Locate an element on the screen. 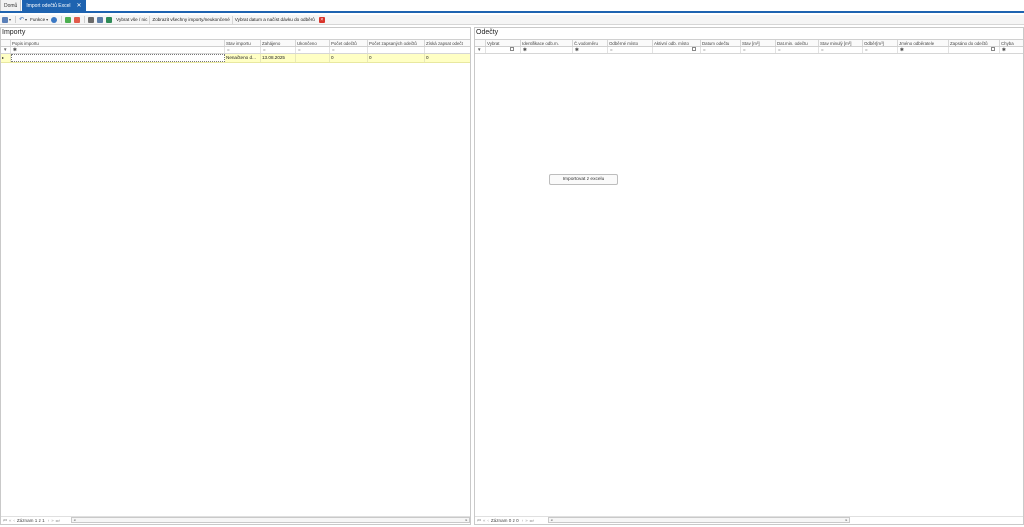  filter-customer-name: ✱ is located at coordinates (923, 50).